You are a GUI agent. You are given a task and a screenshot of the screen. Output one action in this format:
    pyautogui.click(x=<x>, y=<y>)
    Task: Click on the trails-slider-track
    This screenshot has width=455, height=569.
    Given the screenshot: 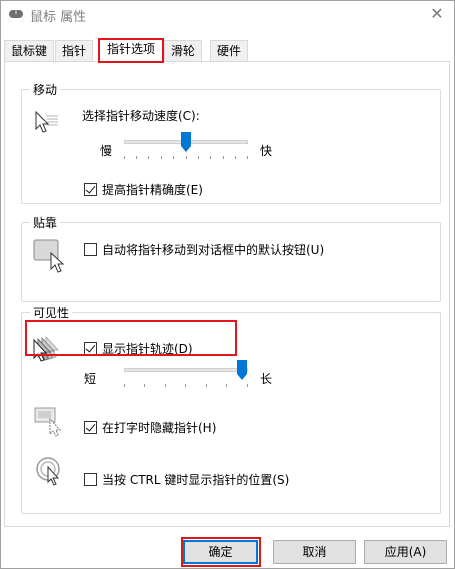 What is the action you would take?
    pyautogui.click(x=186, y=370)
    